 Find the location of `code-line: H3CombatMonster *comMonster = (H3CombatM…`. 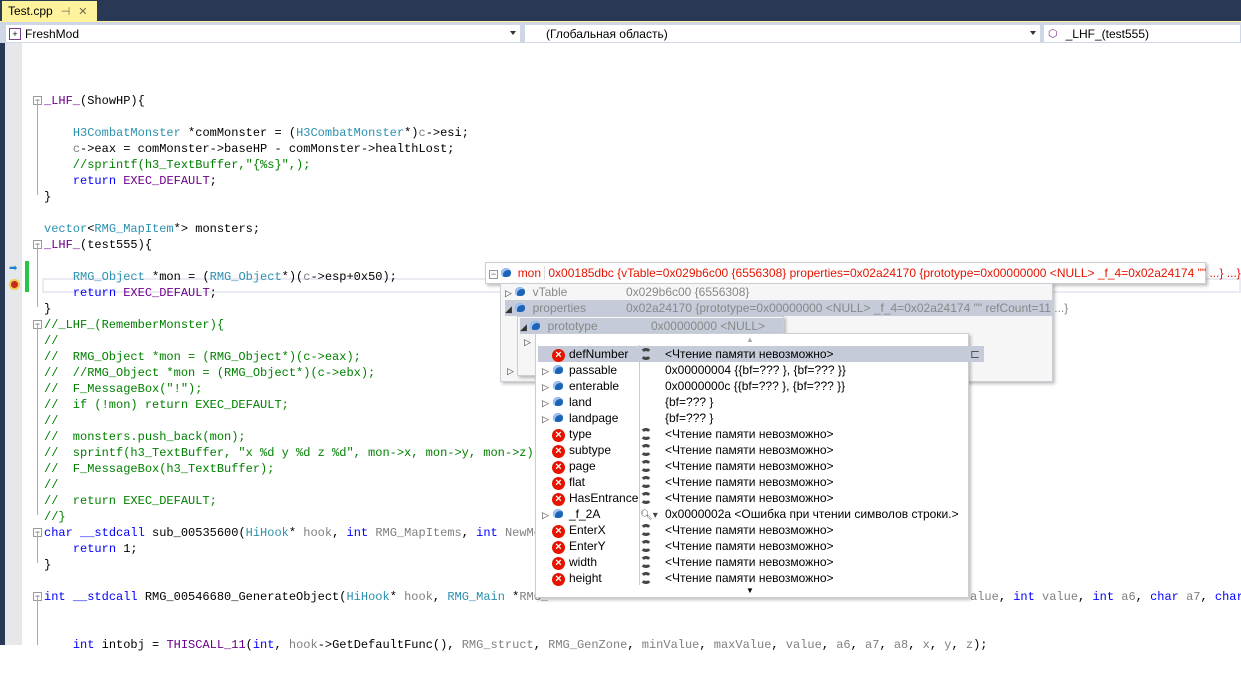

code-line: H3CombatMonster *comMonster = (H3CombatM… is located at coordinates (256, 133).